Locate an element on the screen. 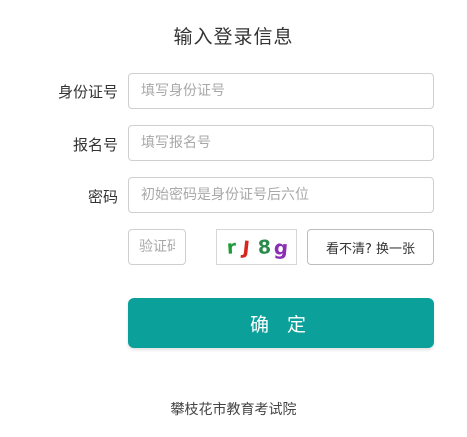  captcha-char: J is located at coordinates (245, 248).